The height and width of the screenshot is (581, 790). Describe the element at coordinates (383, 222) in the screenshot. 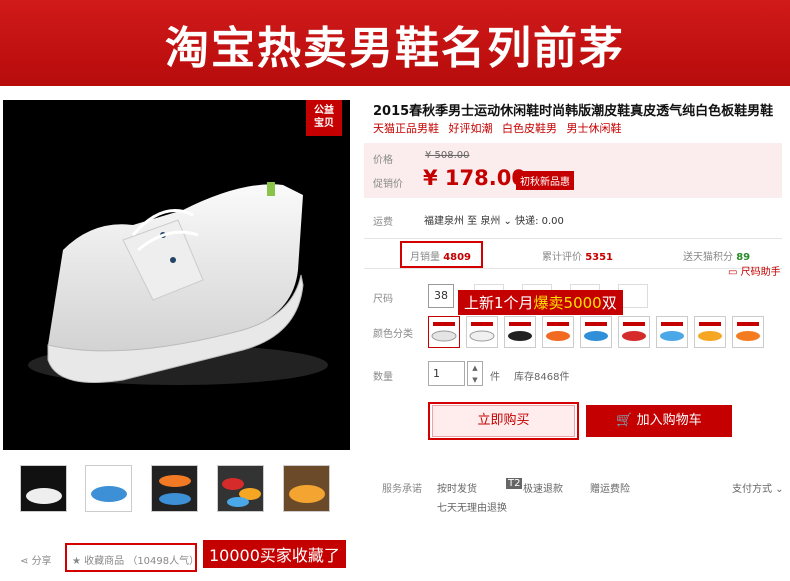

I see `shipping-label: 运费` at that location.